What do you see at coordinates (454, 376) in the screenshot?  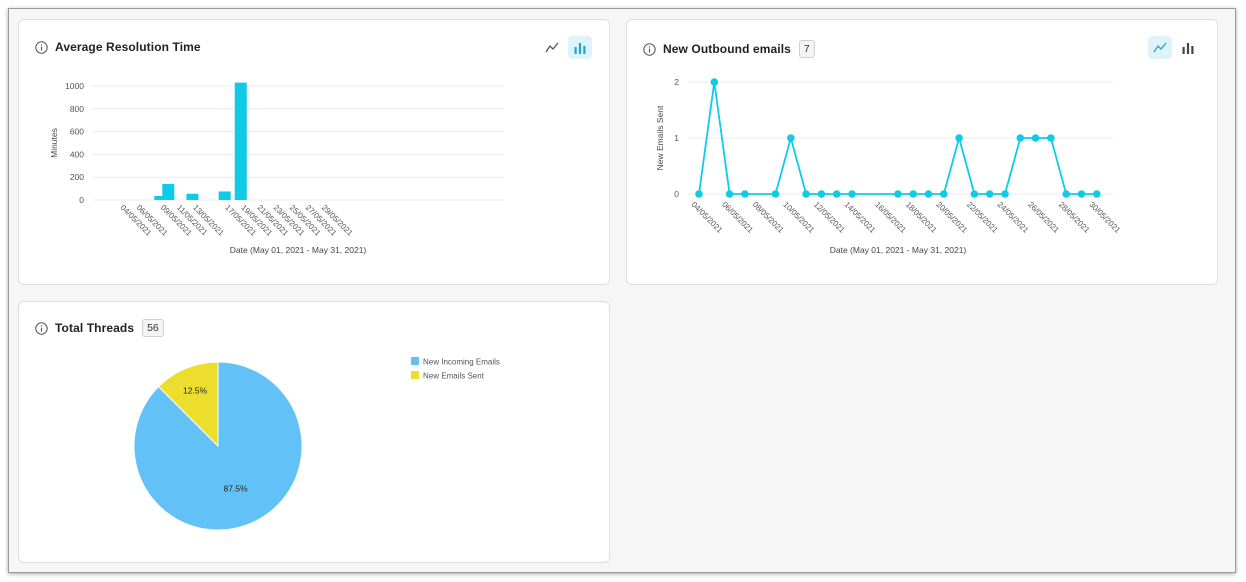 I see `legend-label: New Emails Sent` at bounding box center [454, 376].